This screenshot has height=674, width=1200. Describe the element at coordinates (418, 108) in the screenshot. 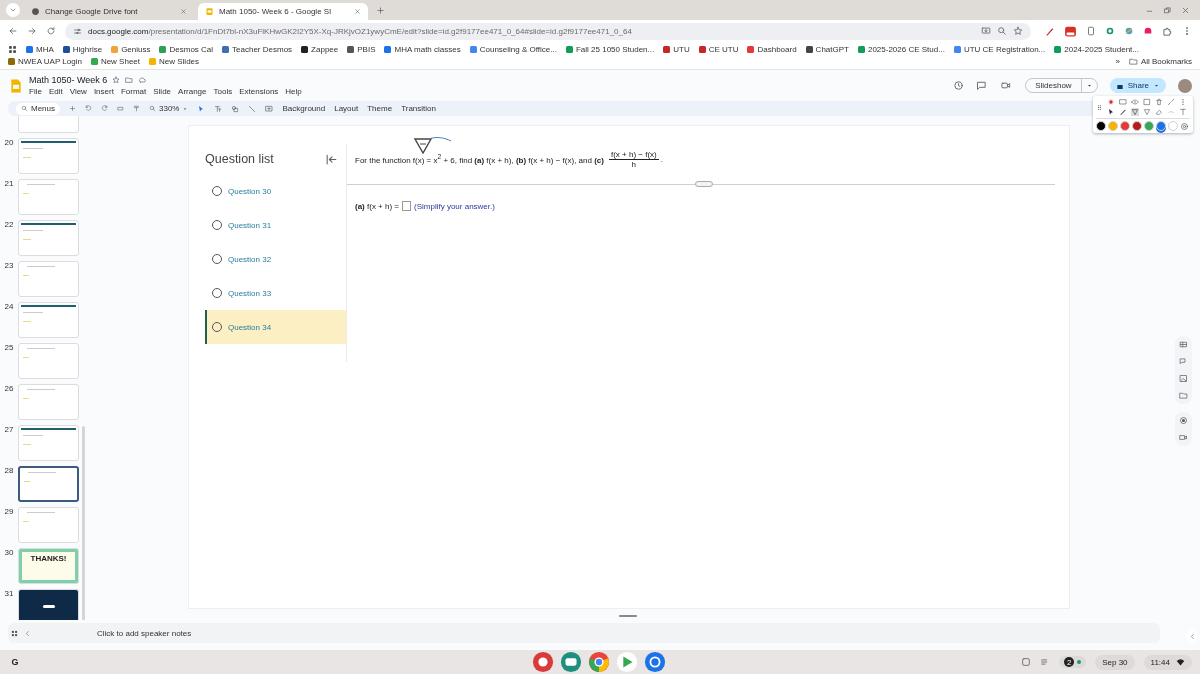

I see `toolbar-button: Transition` at that location.